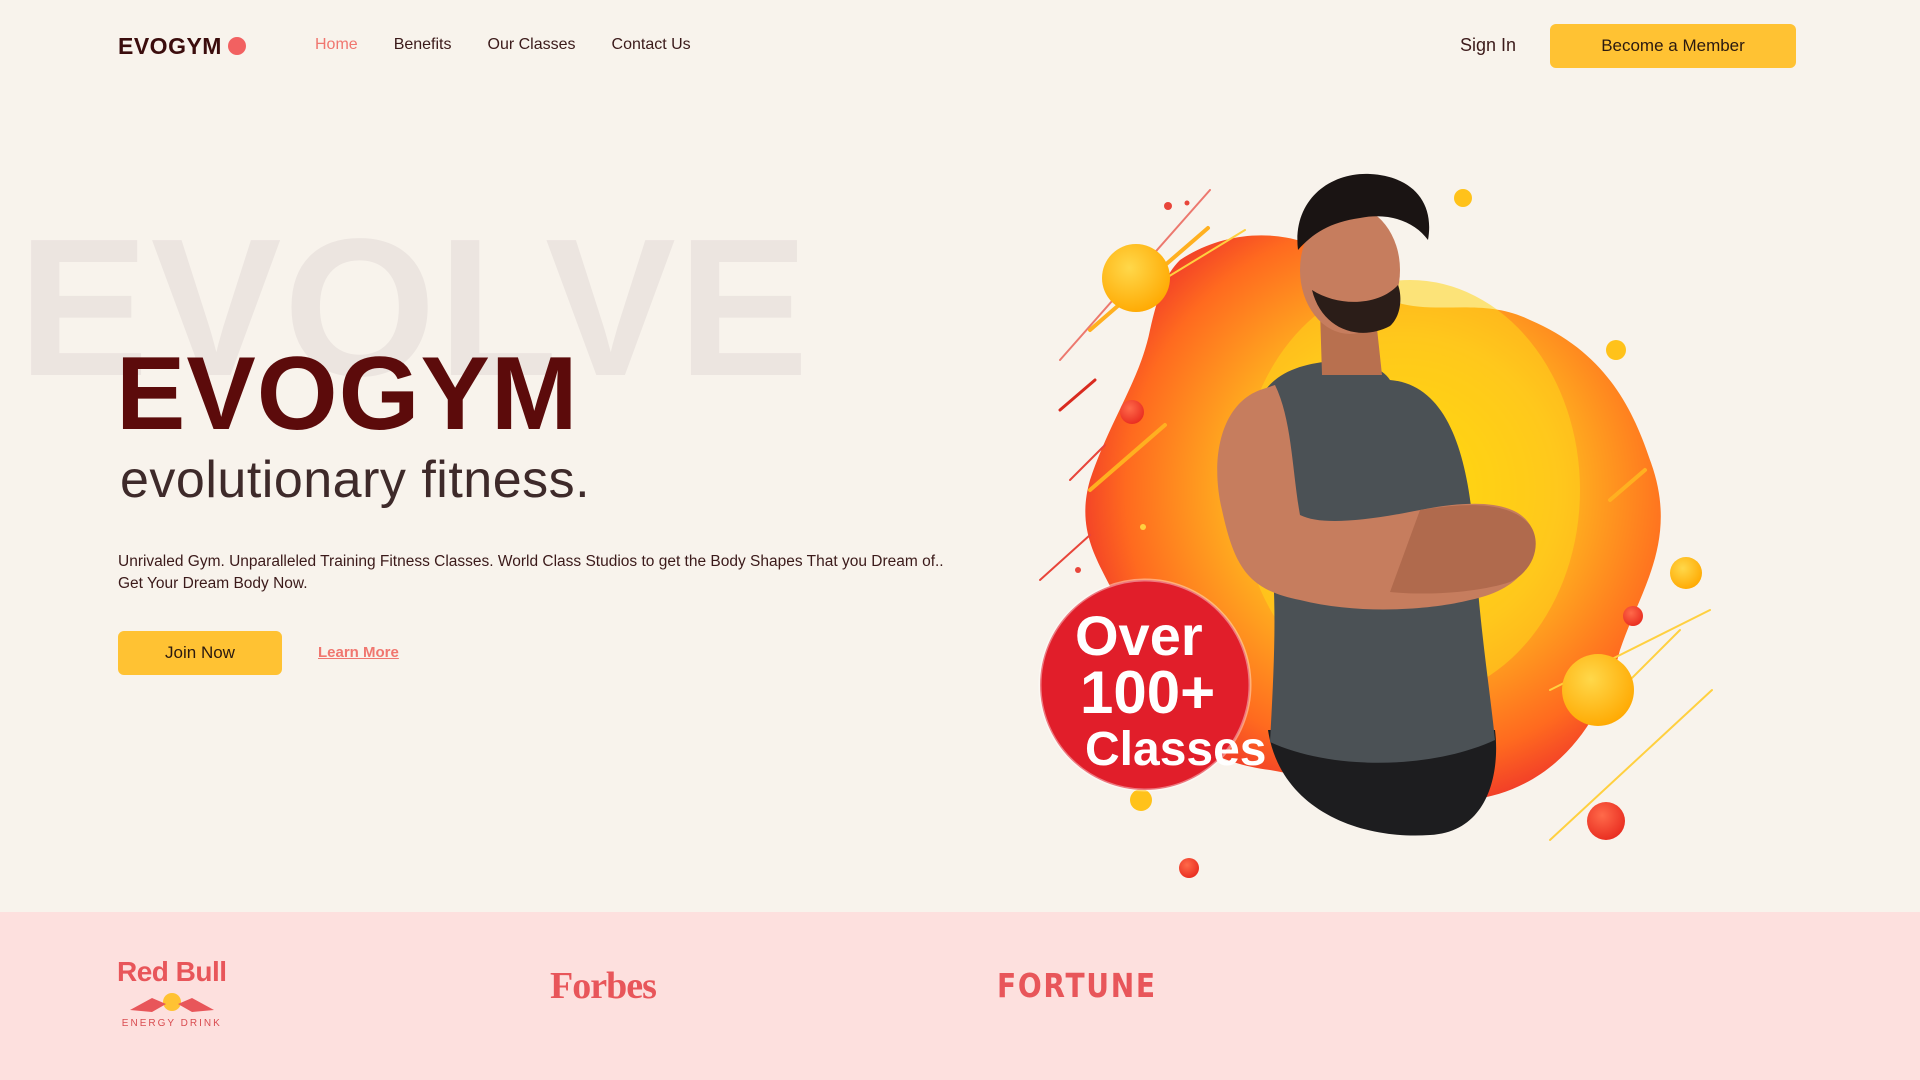 This screenshot has width=1920, height=1080. Describe the element at coordinates (336, 45) in the screenshot. I see `nav-link-home: Home` at that location.